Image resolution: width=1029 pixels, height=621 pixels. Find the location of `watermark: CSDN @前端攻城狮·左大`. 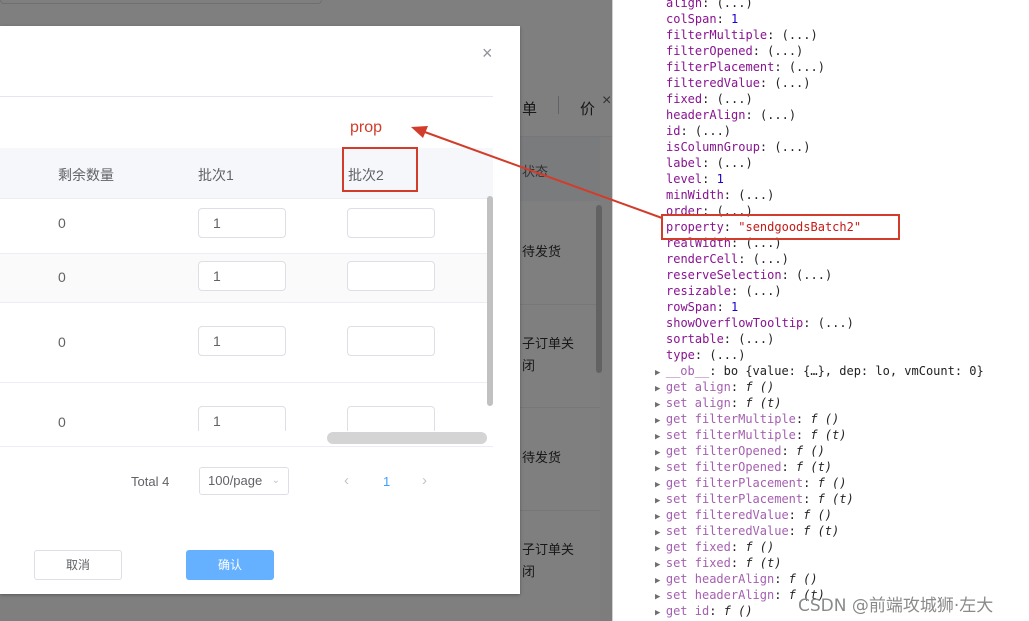

watermark: CSDN @前端攻城狮·左大 is located at coordinates (896, 606).